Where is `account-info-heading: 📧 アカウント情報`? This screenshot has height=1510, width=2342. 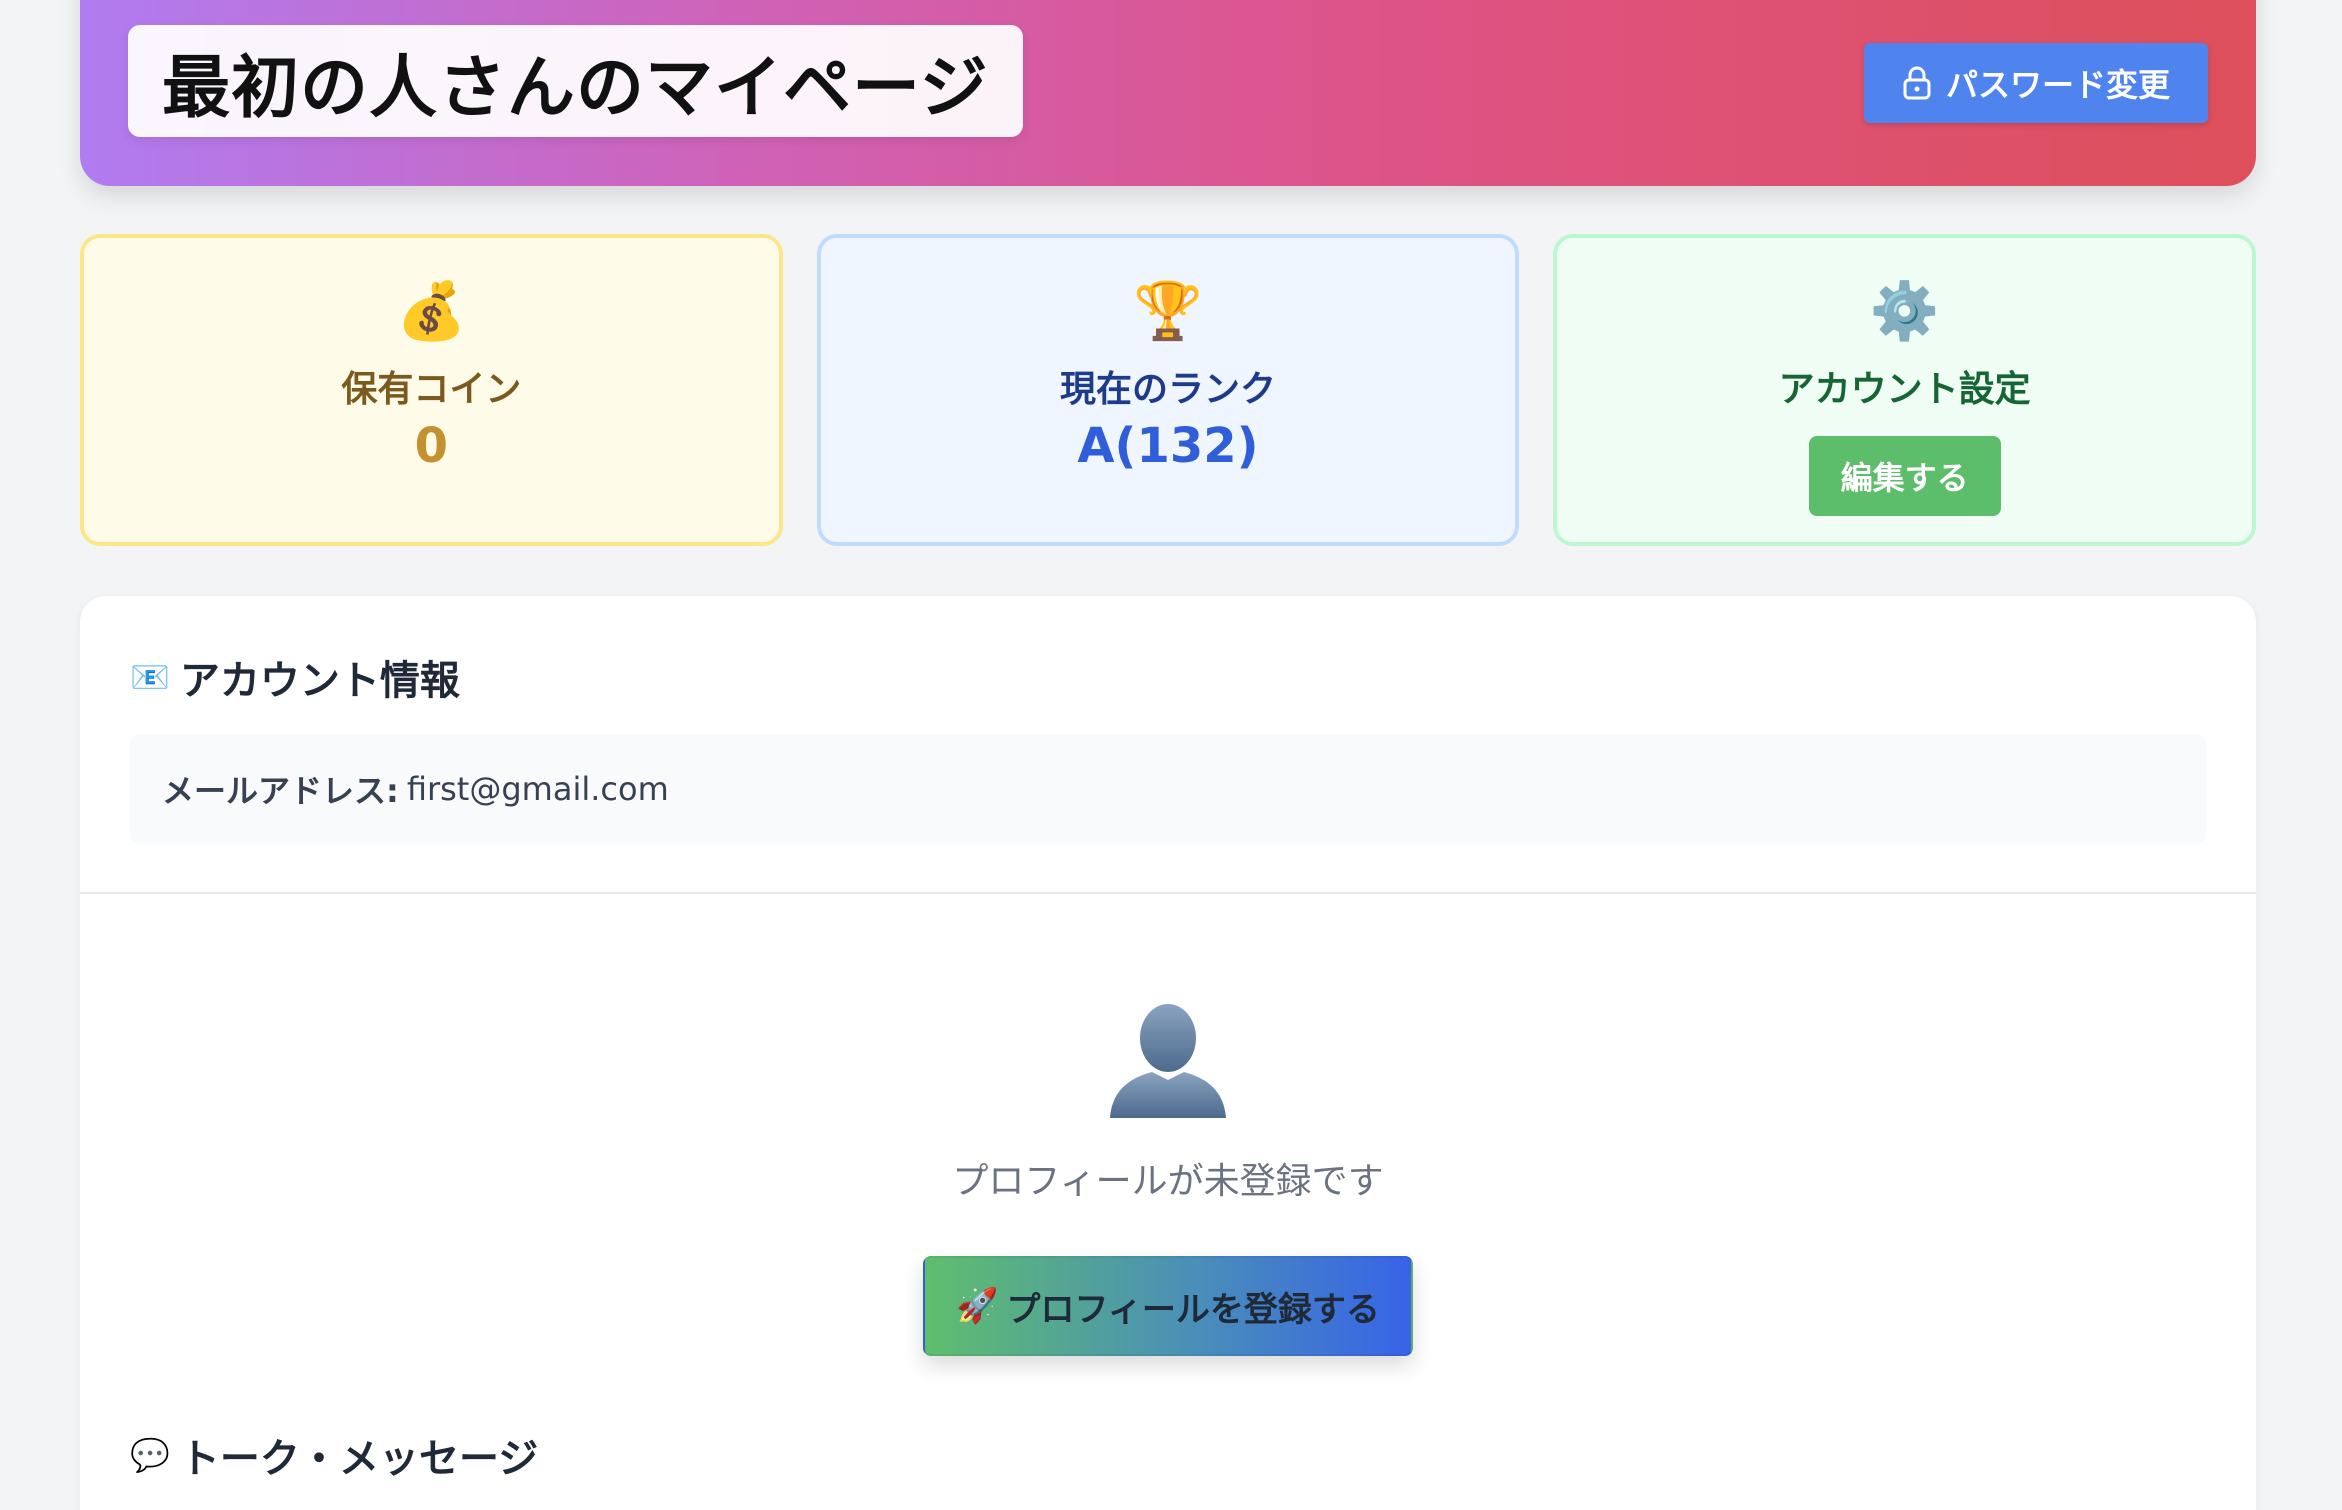 account-info-heading: 📧 アカウント情報 is located at coordinates (295, 677).